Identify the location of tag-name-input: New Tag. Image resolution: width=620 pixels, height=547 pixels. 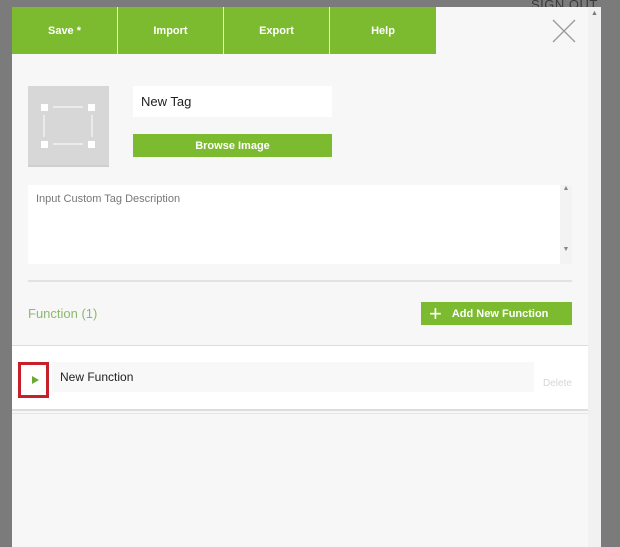
(232, 101).